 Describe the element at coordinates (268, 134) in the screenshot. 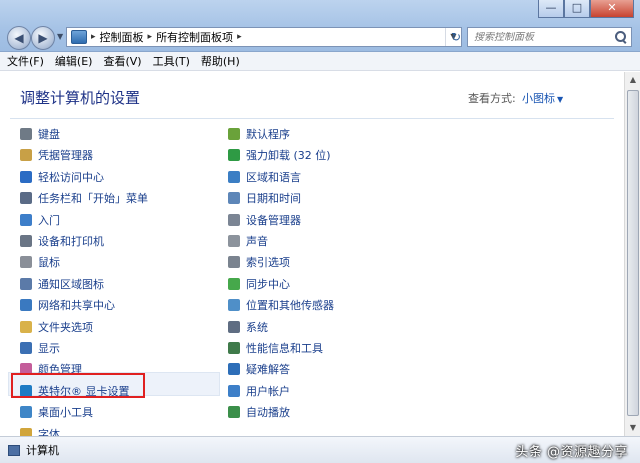

I see `item-label: 默认程序` at that location.